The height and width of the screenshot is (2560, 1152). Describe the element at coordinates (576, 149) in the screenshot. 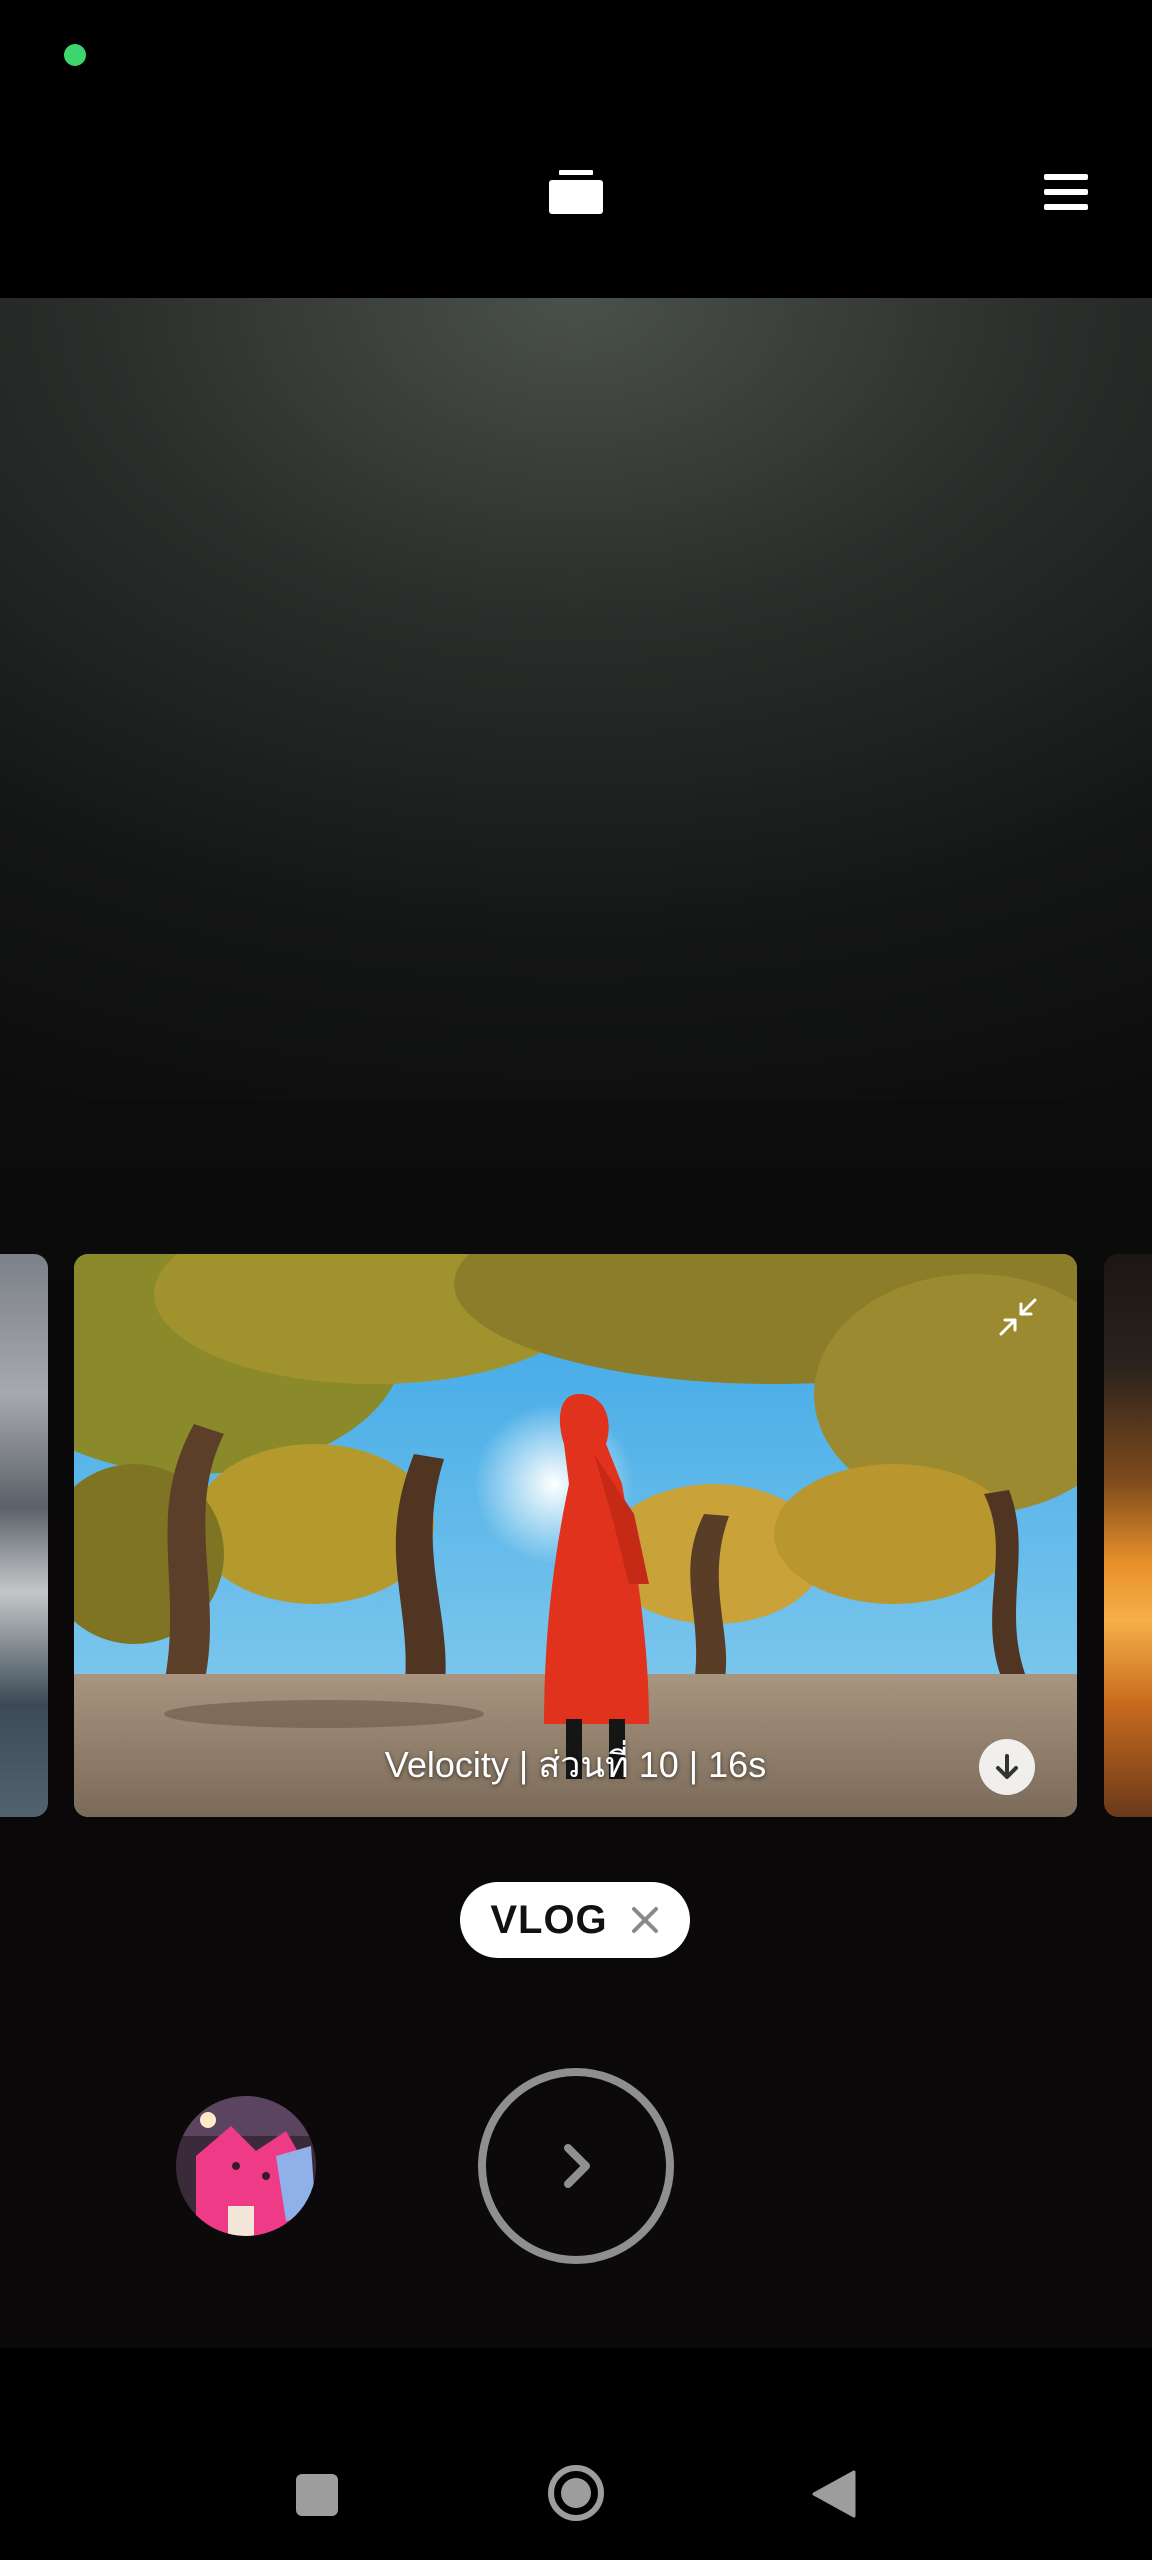

I see `top-bar` at that location.